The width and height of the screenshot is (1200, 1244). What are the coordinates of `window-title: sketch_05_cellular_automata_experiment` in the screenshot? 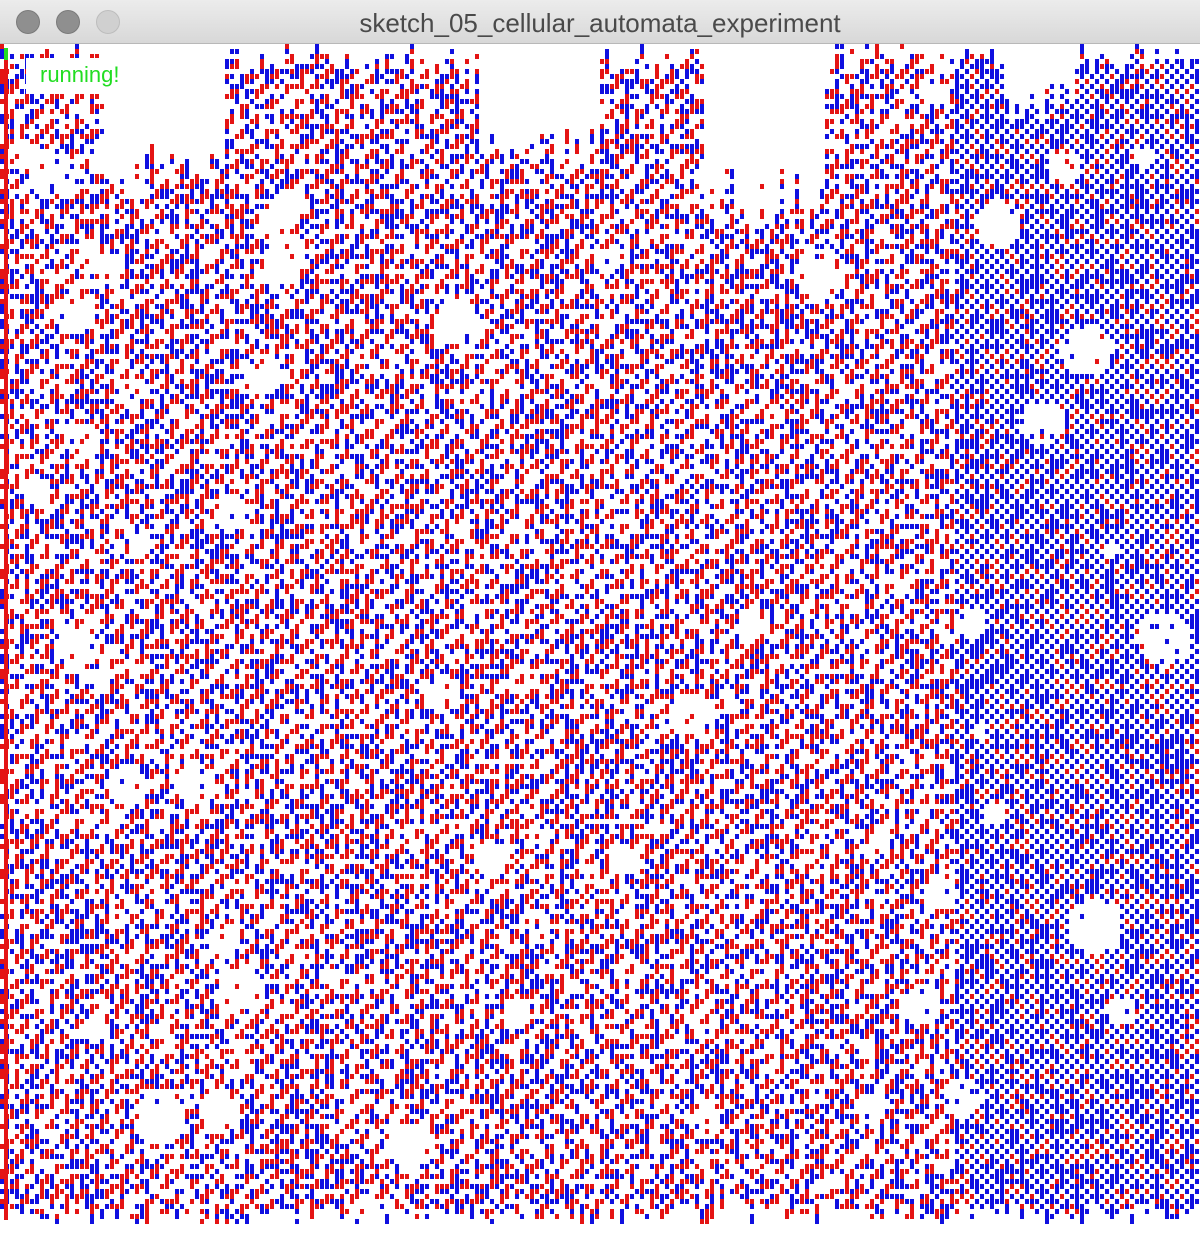 It's located at (600, 23).